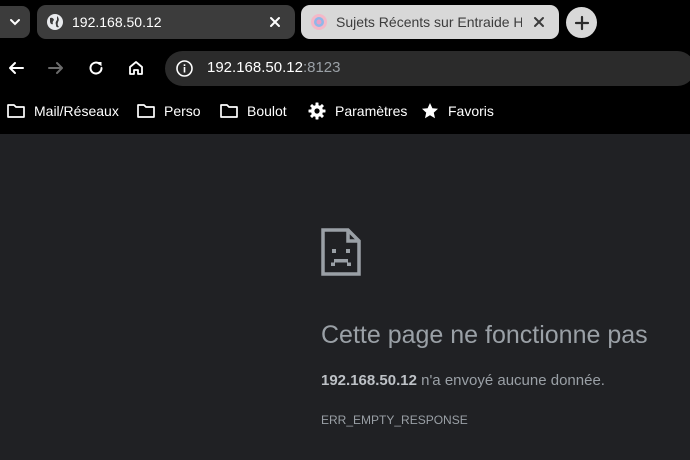 The height and width of the screenshot is (460, 690). What do you see at coordinates (394, 420) in the screenshot?
I see `error-code: ERR_EMPTY_RESPONSE` at bounding box center [394, 420].